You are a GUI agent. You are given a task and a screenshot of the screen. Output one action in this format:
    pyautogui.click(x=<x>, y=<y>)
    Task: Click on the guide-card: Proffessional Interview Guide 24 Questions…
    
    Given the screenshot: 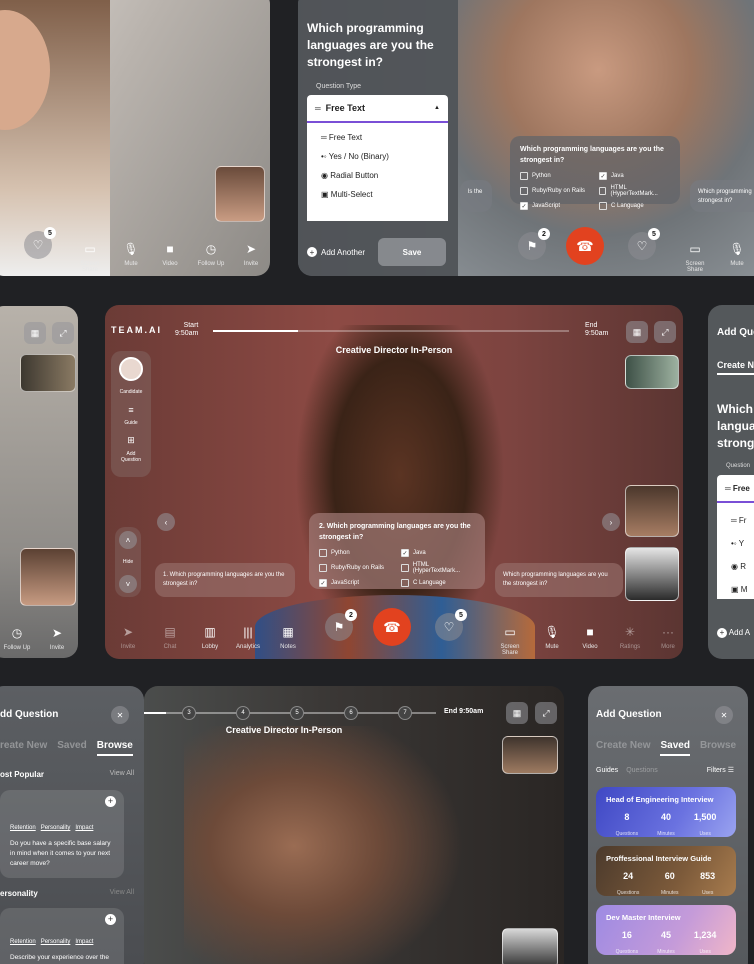 What is the action you would take?
    pyautogui.click(x=666, y=871)
    